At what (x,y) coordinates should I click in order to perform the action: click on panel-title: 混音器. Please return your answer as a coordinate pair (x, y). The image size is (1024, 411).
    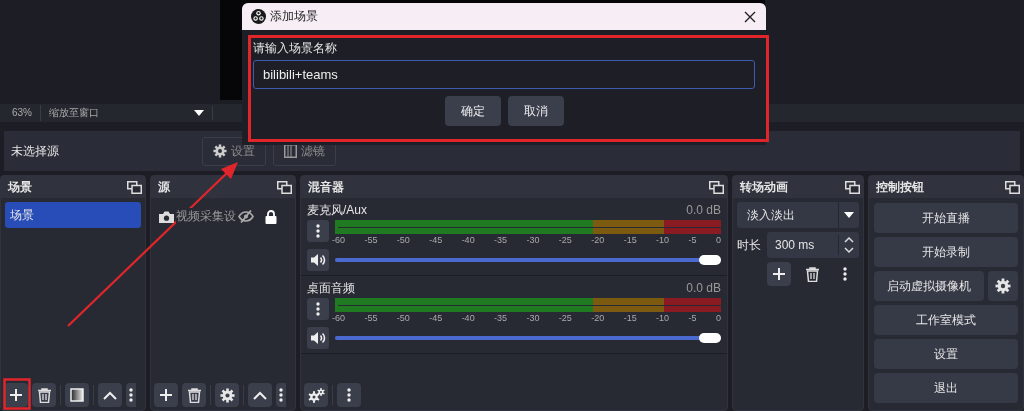
    Looking at the image, I should click on (326, 187).